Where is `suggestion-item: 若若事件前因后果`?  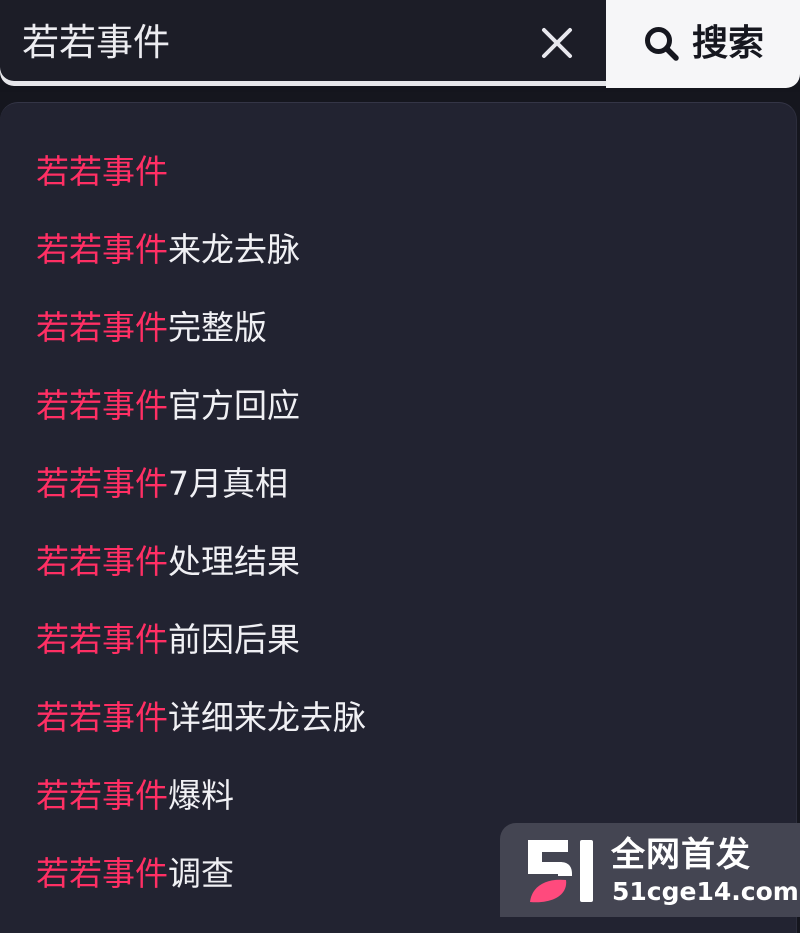 suggestion-item: 若若事件前因后果 is located at coordinates (168, 640).